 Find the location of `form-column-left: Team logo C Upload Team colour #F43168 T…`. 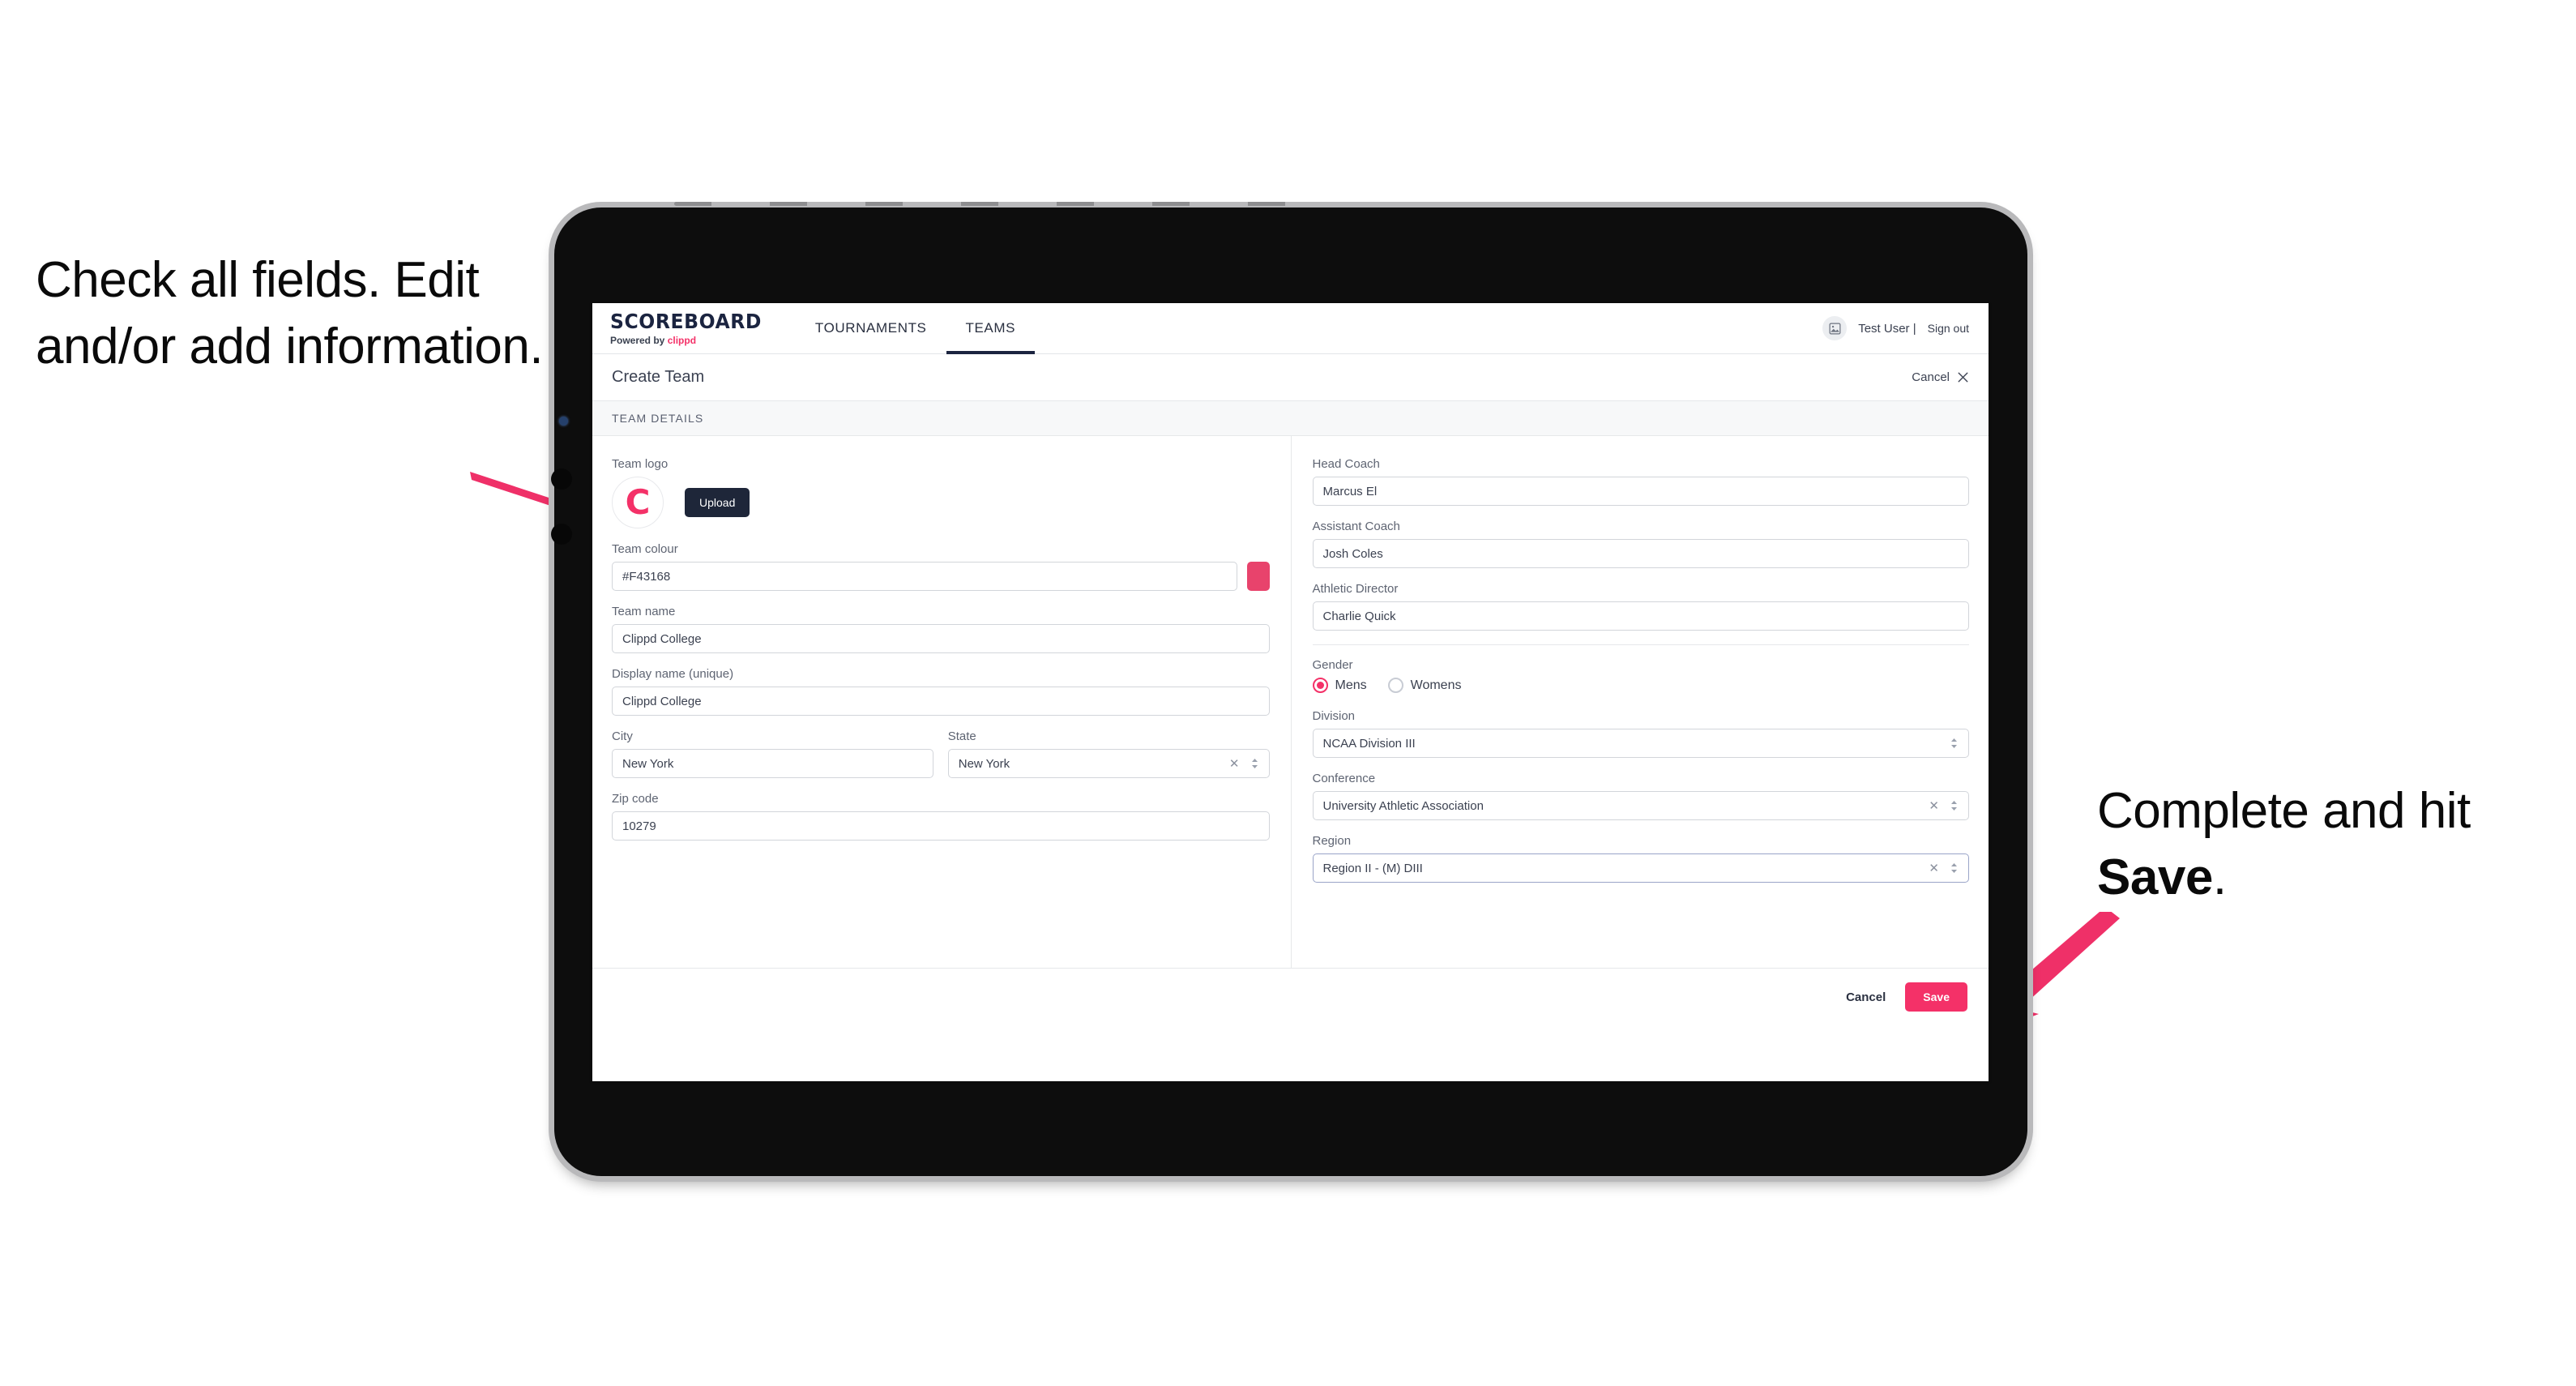

form-column-left: Team logo C Upload Team colour #F43168 T… is located at coordinates (941, 702).